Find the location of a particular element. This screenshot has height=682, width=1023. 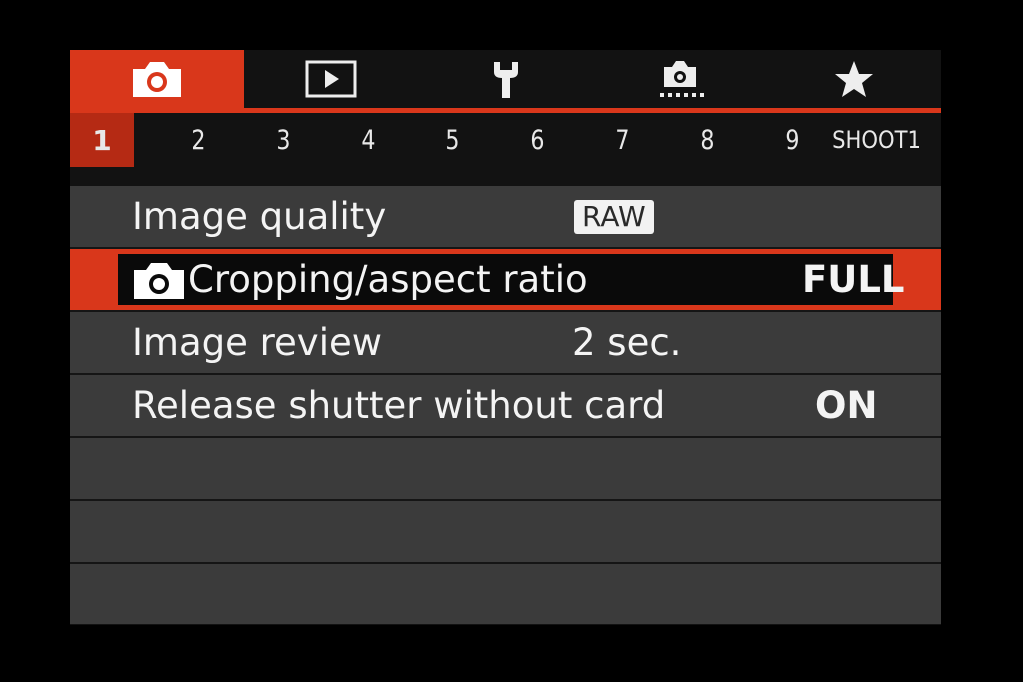

menu-item-value: RAW is located at coordinates (614, 216).